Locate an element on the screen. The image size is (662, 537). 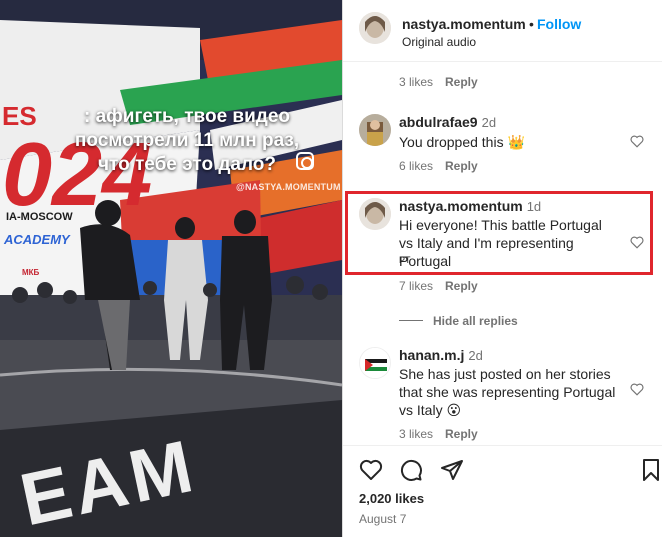
post-header: nastya.momentum • Follow Original audio is located at coordinates (502, 31).